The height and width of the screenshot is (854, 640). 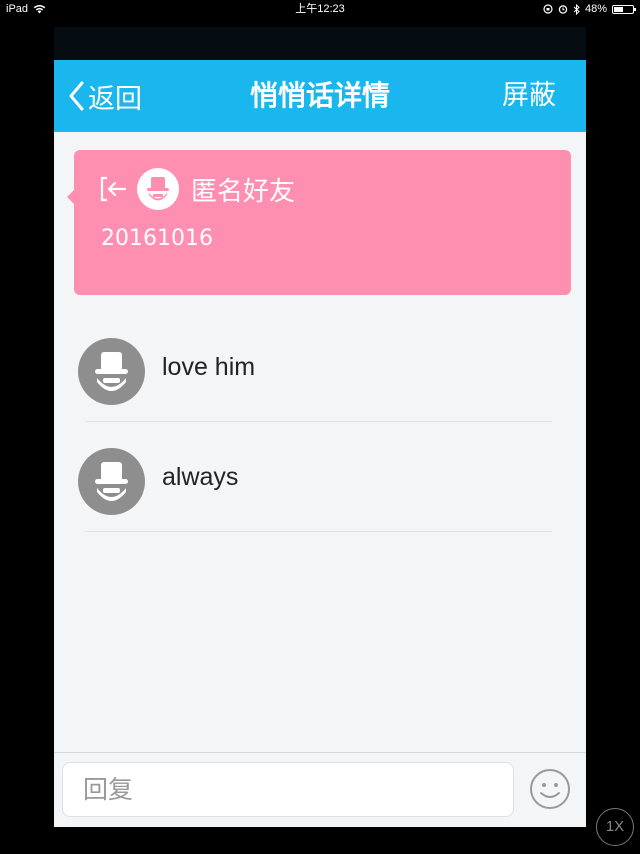 What do you see at coordinates (288, 789) in the screenshot?
I see `reply-input: 回复` at bounding box center [288, 789].